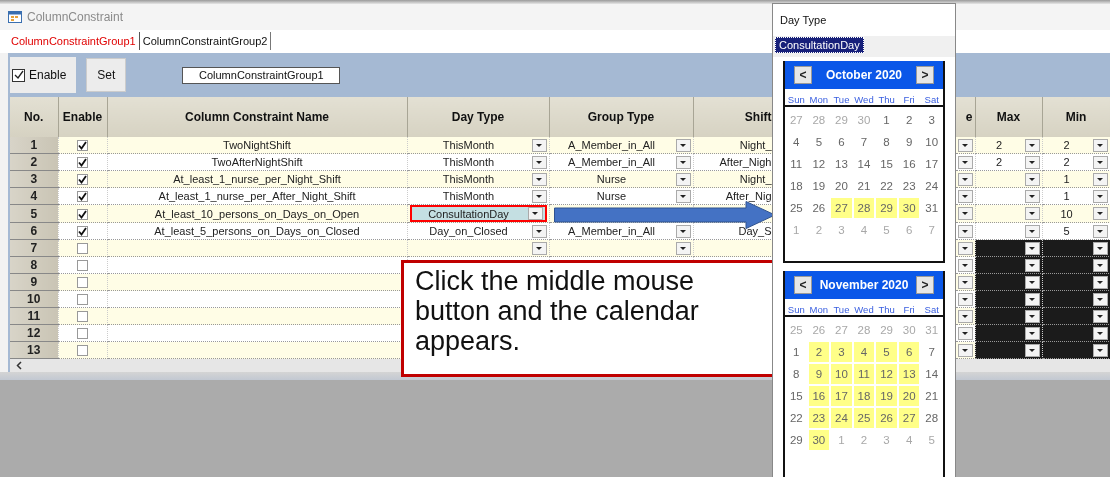 The image size is (1110, 477). What do you see at coordinates (931, 208) in the screenshot?
I see `calendar-day: 31` at bounding box center [931, 208].